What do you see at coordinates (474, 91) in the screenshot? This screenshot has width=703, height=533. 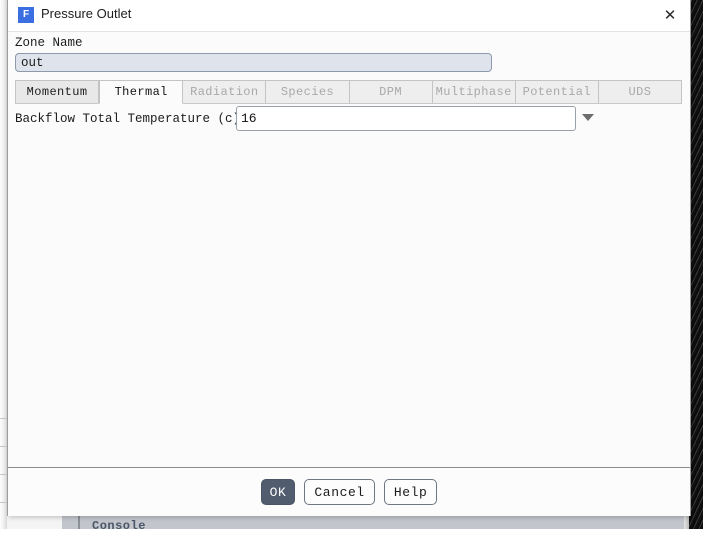 I see `tab-multiphase: Multiphase` at bounding box center [474, 91].